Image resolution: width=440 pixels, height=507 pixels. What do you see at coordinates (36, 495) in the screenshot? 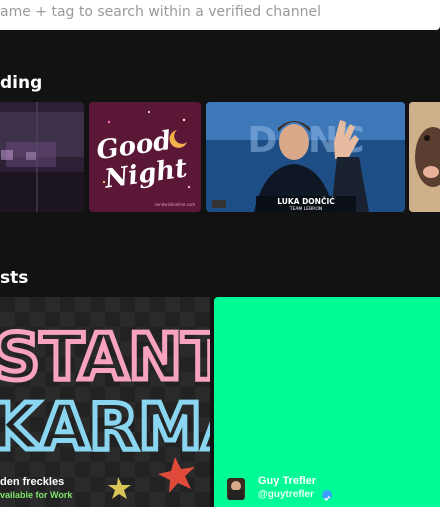
I see `artist-availability: vailable for Work` at bounding box center [36, 495].